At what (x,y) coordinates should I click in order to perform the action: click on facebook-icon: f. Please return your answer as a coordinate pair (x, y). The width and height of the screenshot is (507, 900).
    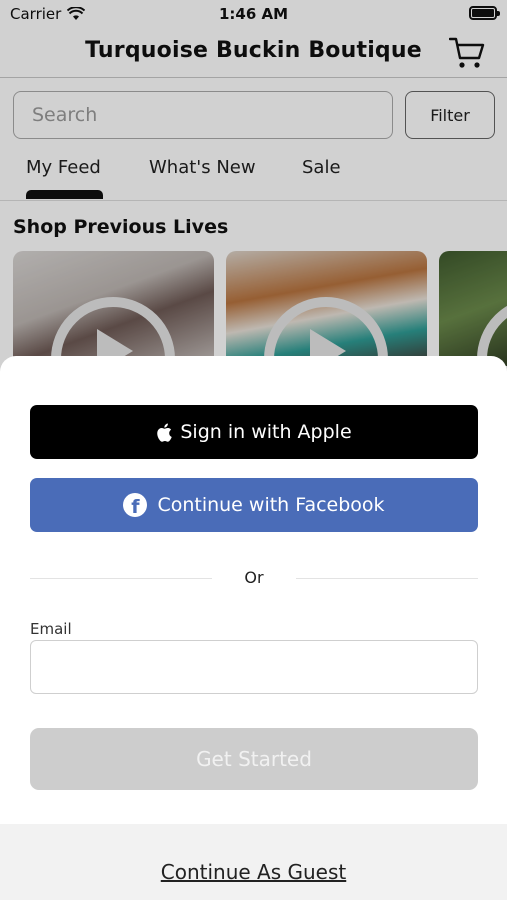
    Looking at the image, I should click on (135, 505).